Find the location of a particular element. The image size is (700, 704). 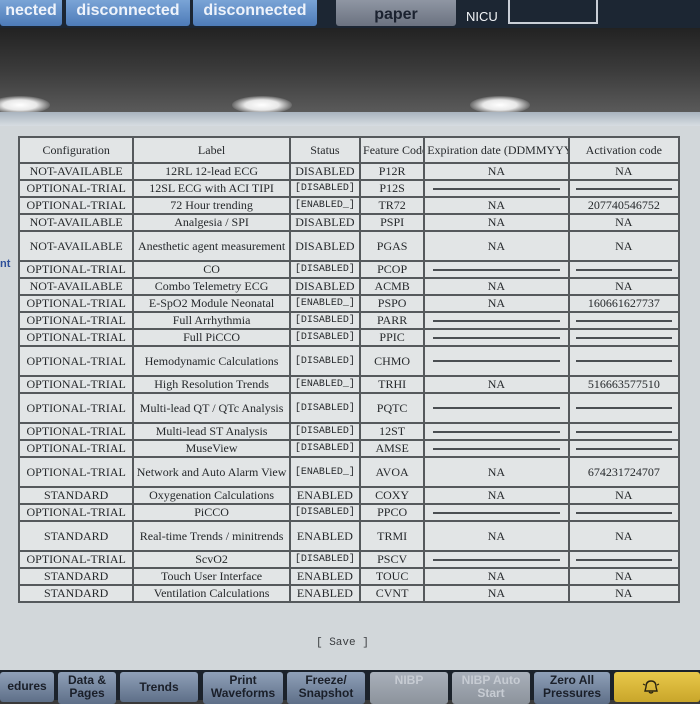

alarm-bell-icon is located at coordinates (651, 687).